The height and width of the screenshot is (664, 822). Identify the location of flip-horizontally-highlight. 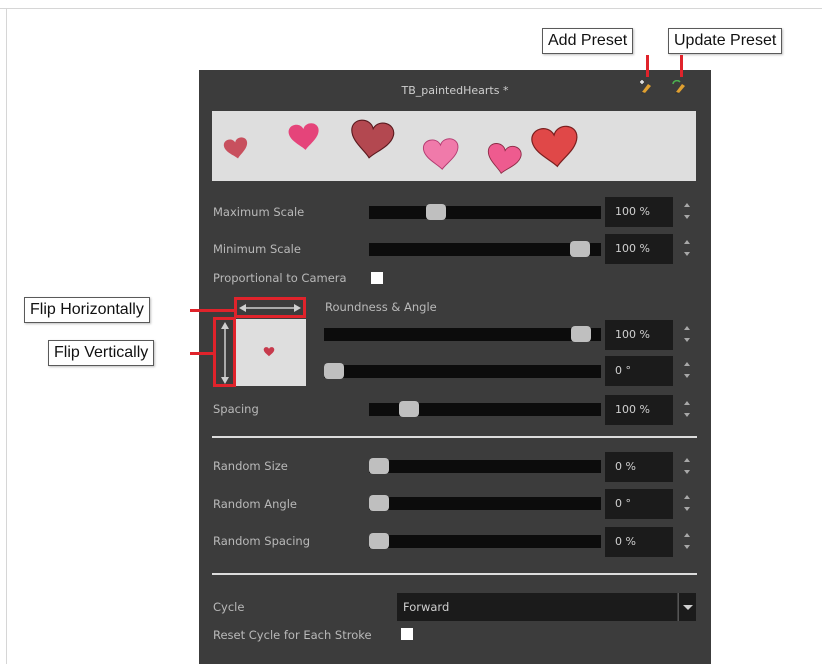
(270, 307).